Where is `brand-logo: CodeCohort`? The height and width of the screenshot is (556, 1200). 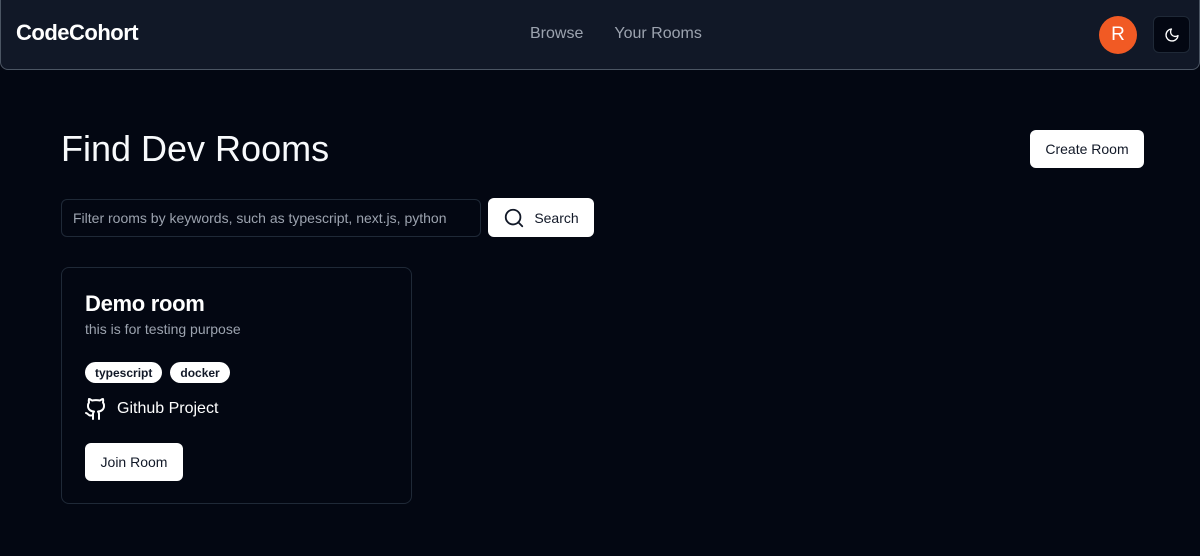
brand-logo: CodeCohort is located at coordinates (77, 33).